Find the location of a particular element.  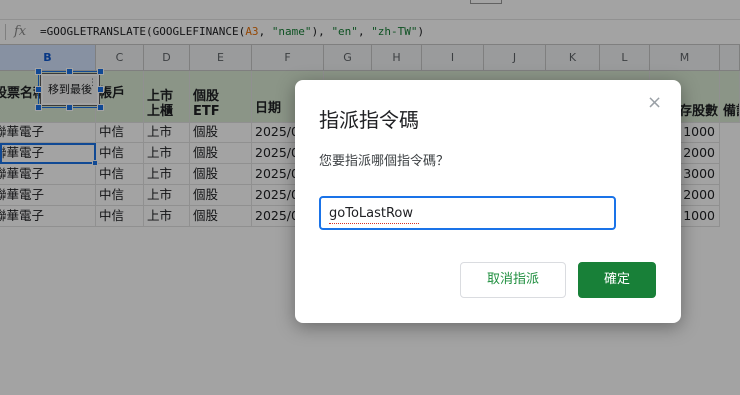

dialog-prompt: 您要指派哪個指令碼？ is located at coordinates (384, 161).